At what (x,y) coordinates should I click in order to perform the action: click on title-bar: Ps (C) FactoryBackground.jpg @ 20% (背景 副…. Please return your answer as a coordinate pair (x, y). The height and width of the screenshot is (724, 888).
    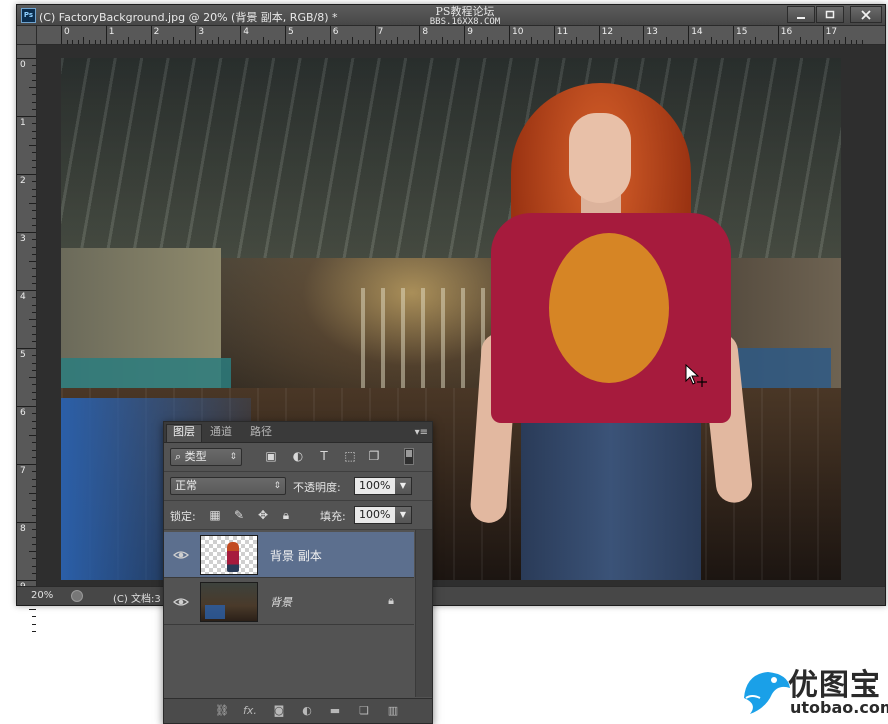
    Looking at the image, I should click on (451, 16).